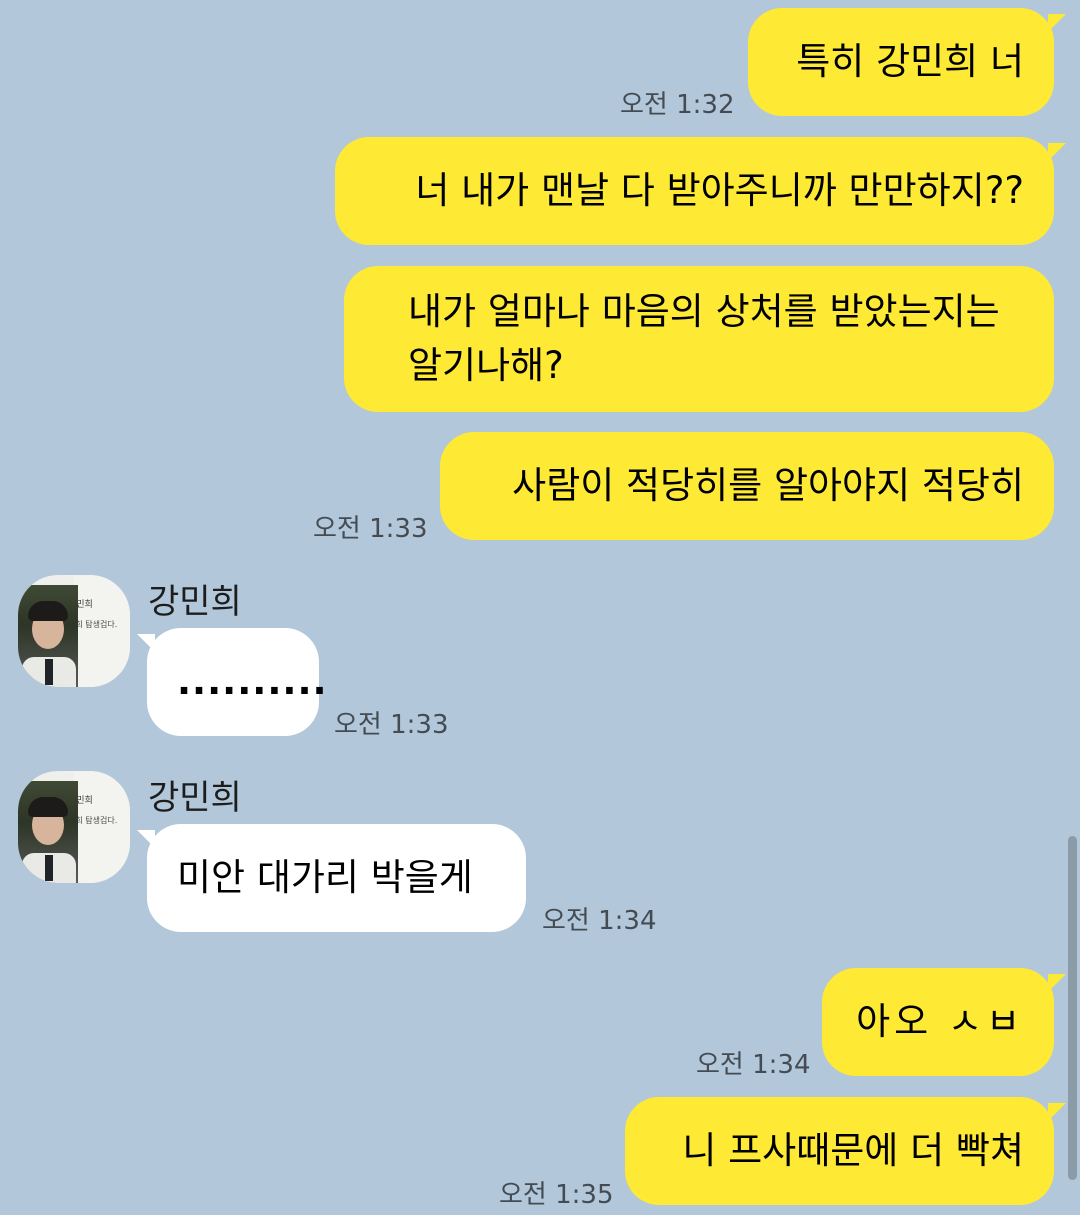 The width and height of the screenshot is (1080, 1215). Describe the element at coordinates (853, 1150) in the screenshot. I see `message-text: 니 프사때문에 더 빡쳐` at that location.